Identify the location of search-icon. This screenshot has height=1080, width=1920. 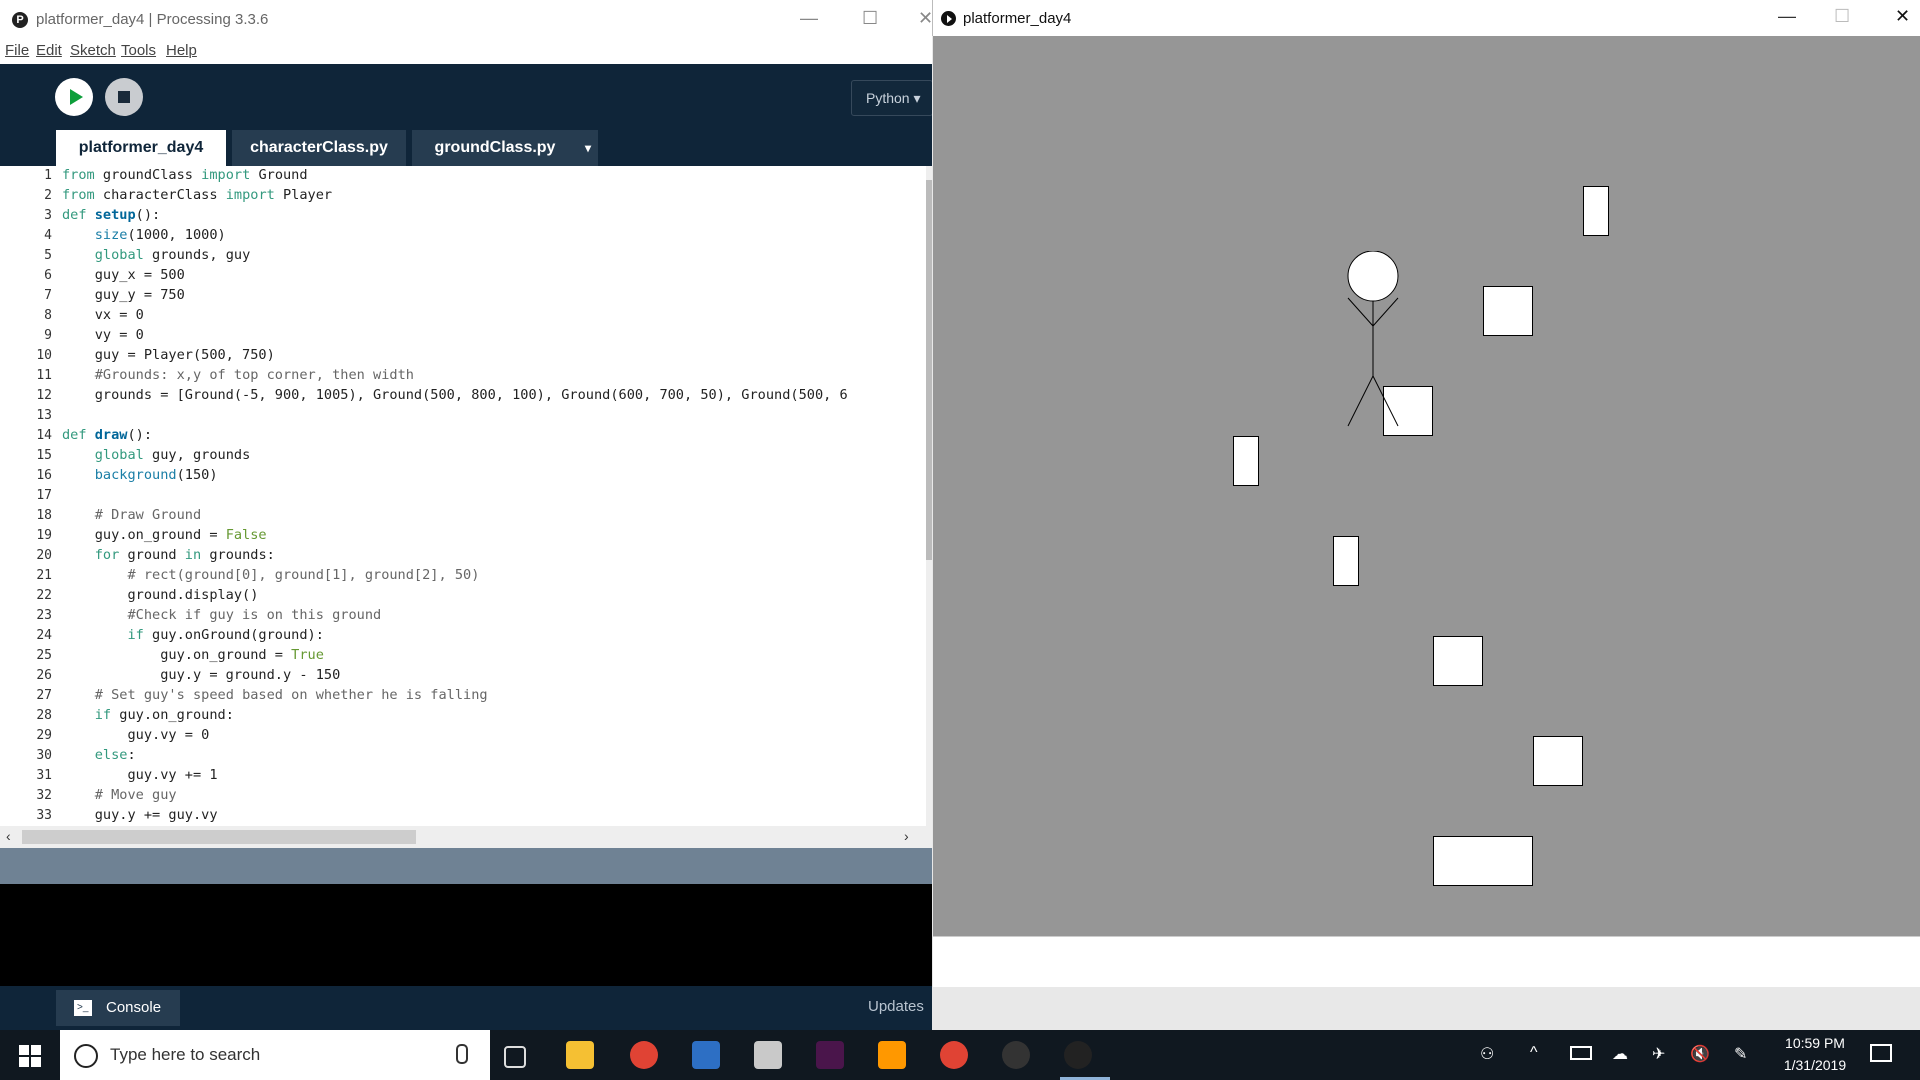
(86, 1056).